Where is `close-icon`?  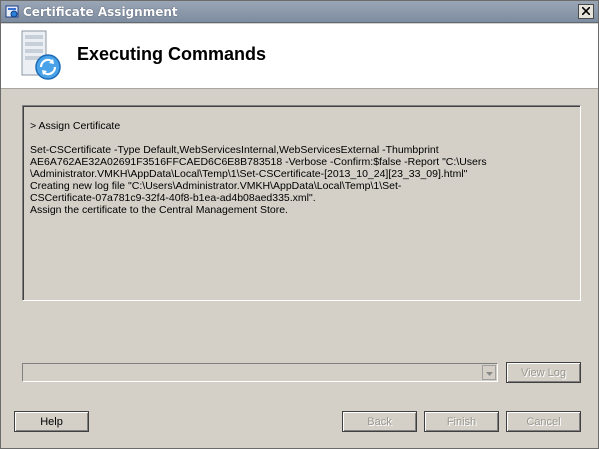 close-icon is located at coordinates (586, 11).